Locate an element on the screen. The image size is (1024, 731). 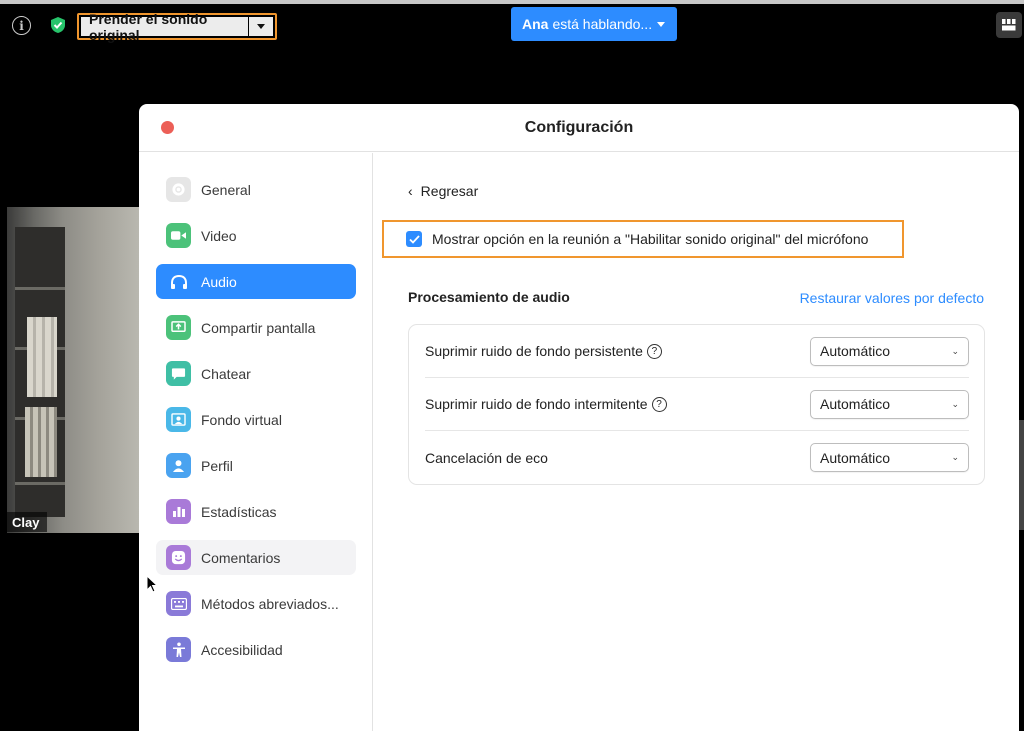
intermittent-noise-select: Automático ⌄ is located at coordinates (889, 404).